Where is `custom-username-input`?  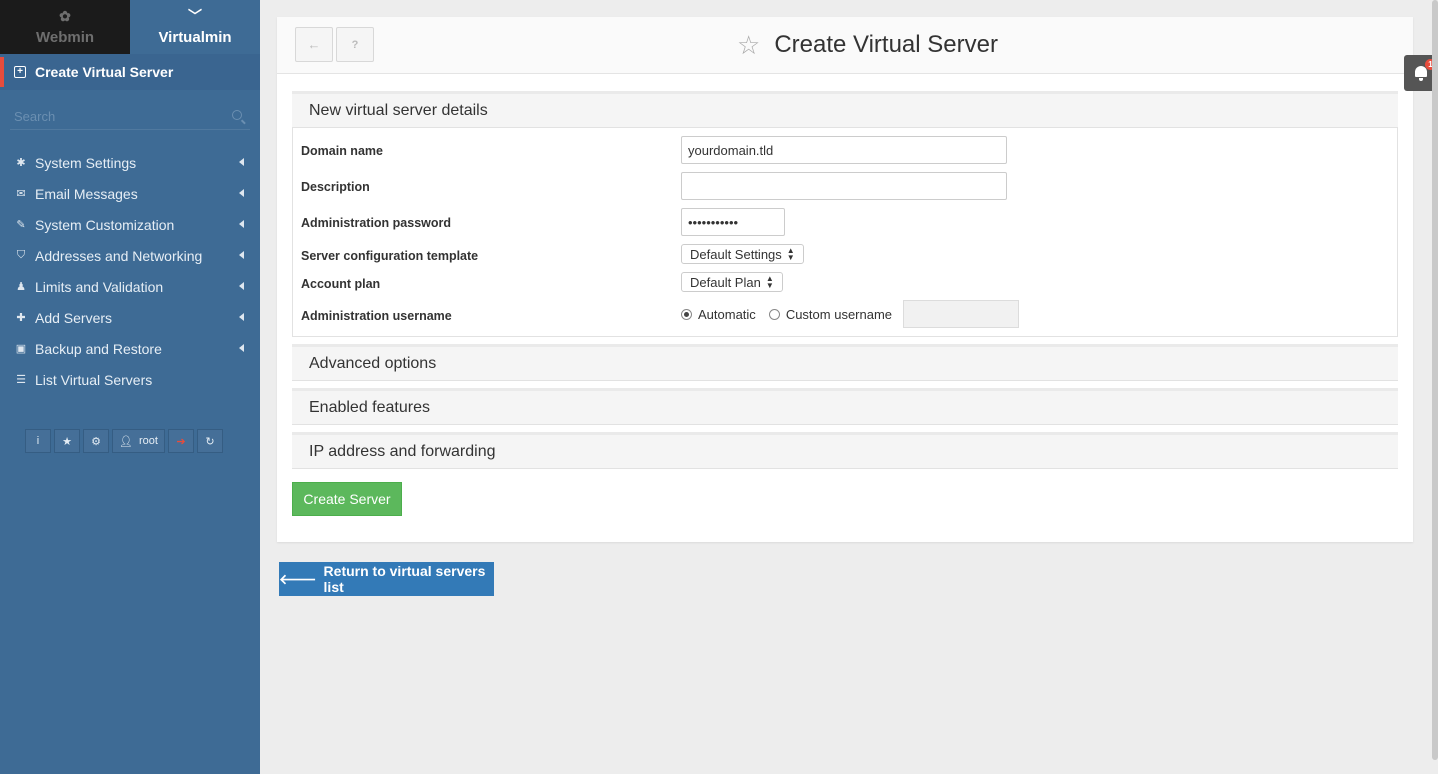 custom-username-input is located at coordinates (961, 314).